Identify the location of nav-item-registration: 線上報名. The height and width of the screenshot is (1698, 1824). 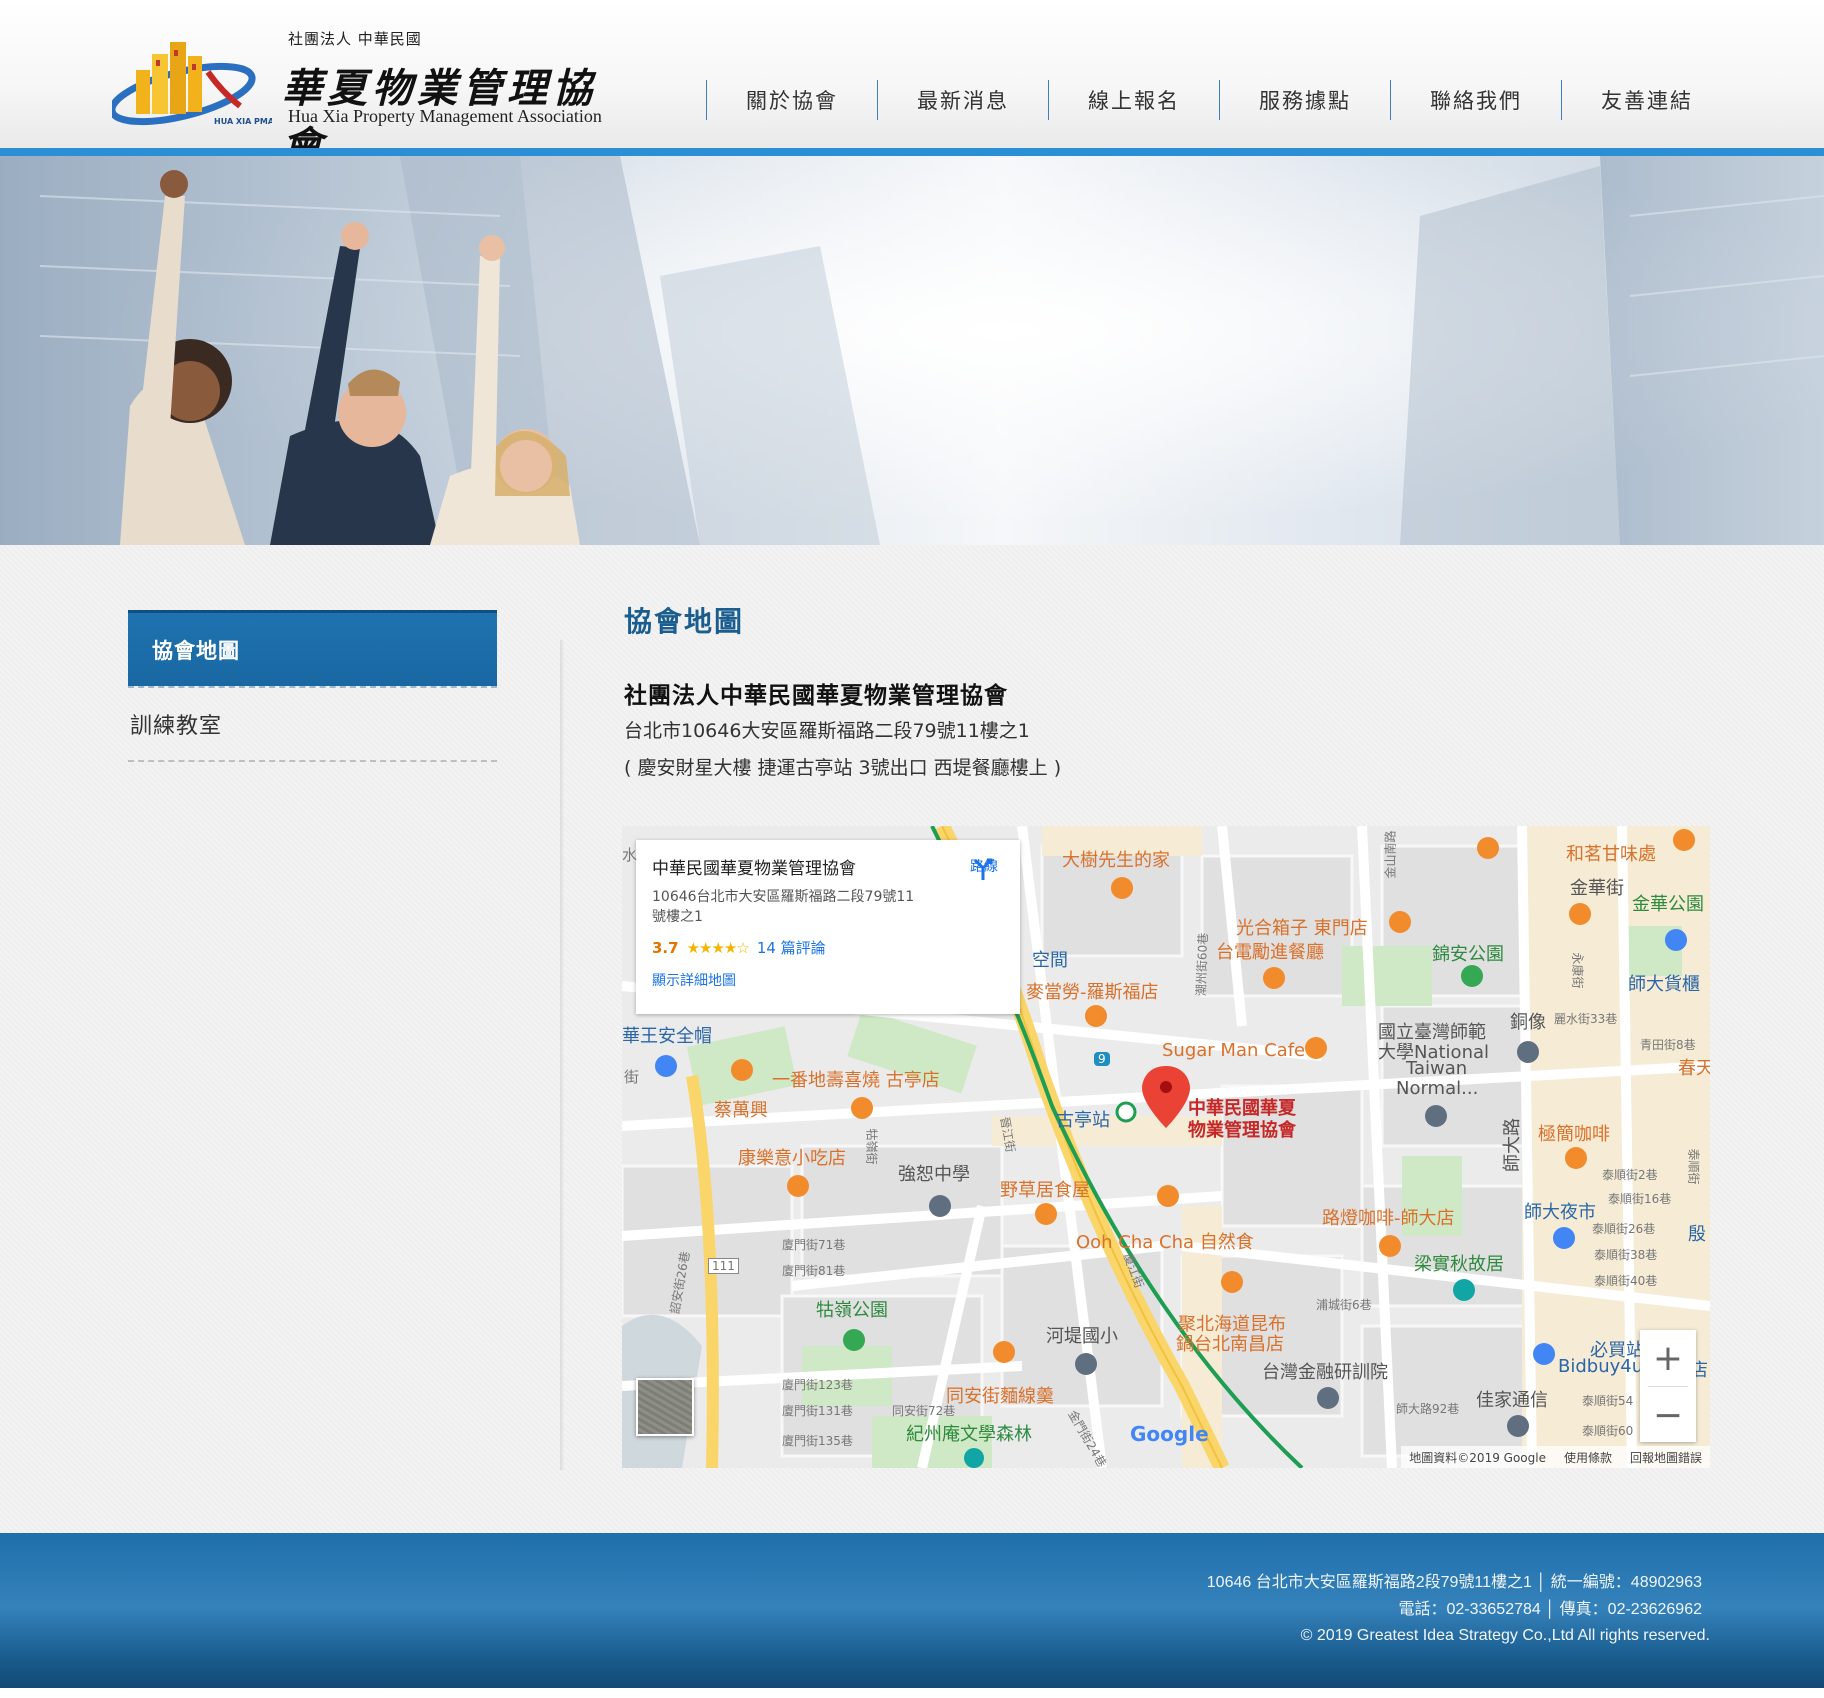
(1133, 100).